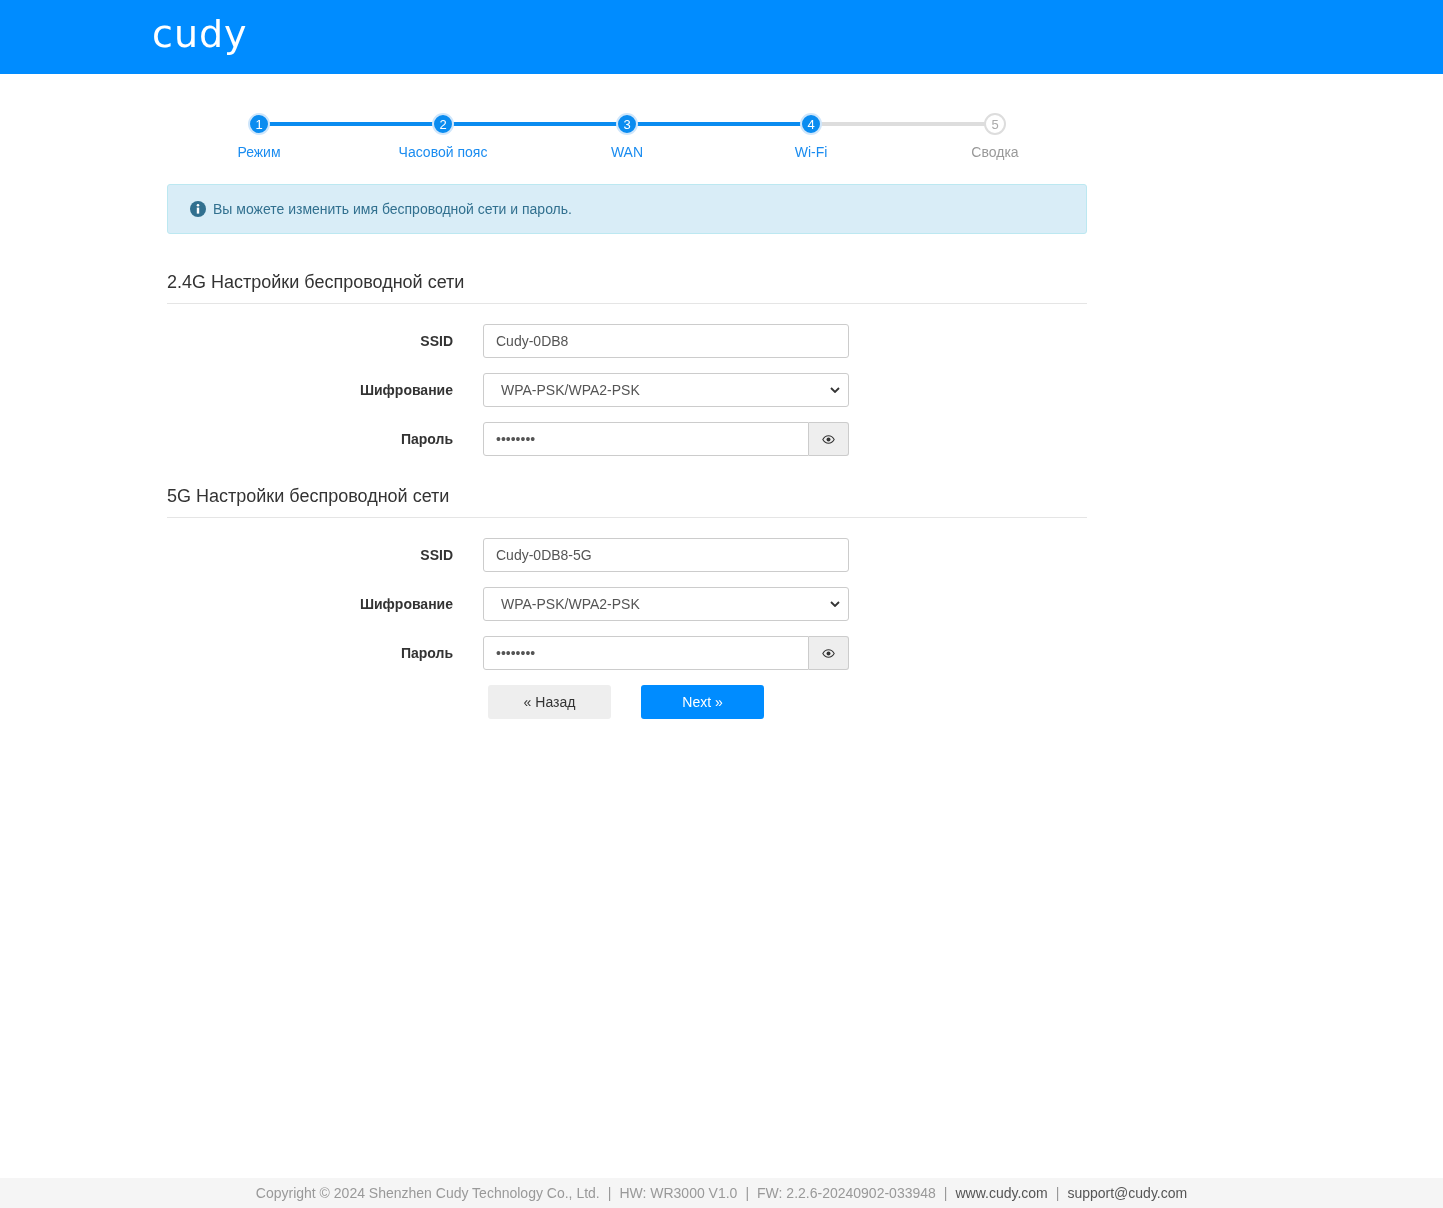  What do you see at coordinates (627, 152) in the screenshot?
I see `step-label: WAN` at bounding box center [627, 152].